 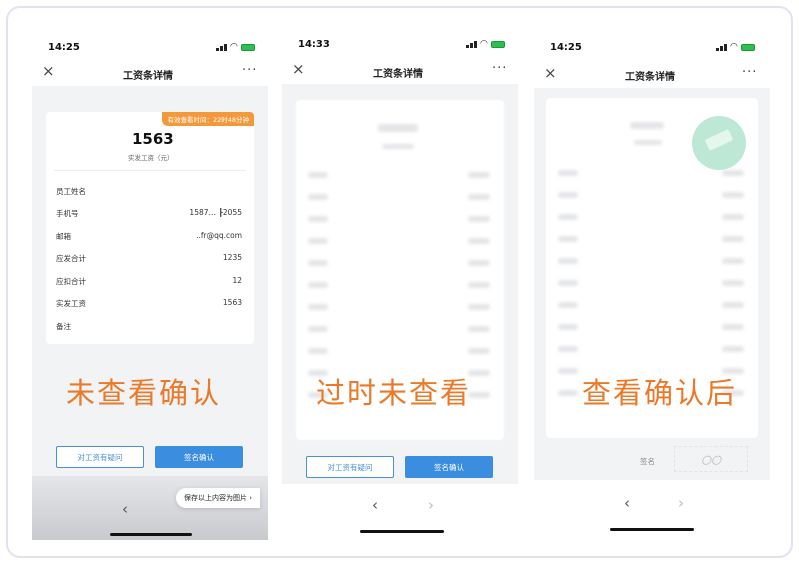 I want to click on row-label: 备注, so click(x=63, y=326).